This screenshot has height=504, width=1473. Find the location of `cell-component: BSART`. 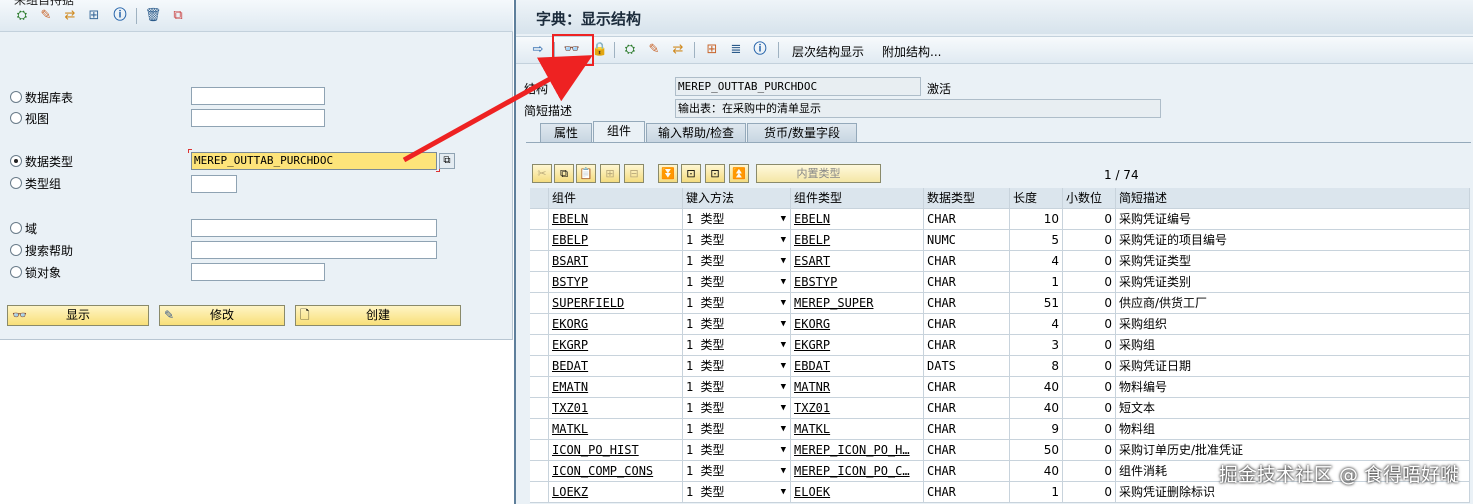

cell-component: BSART is located at coordinates (616, 261).